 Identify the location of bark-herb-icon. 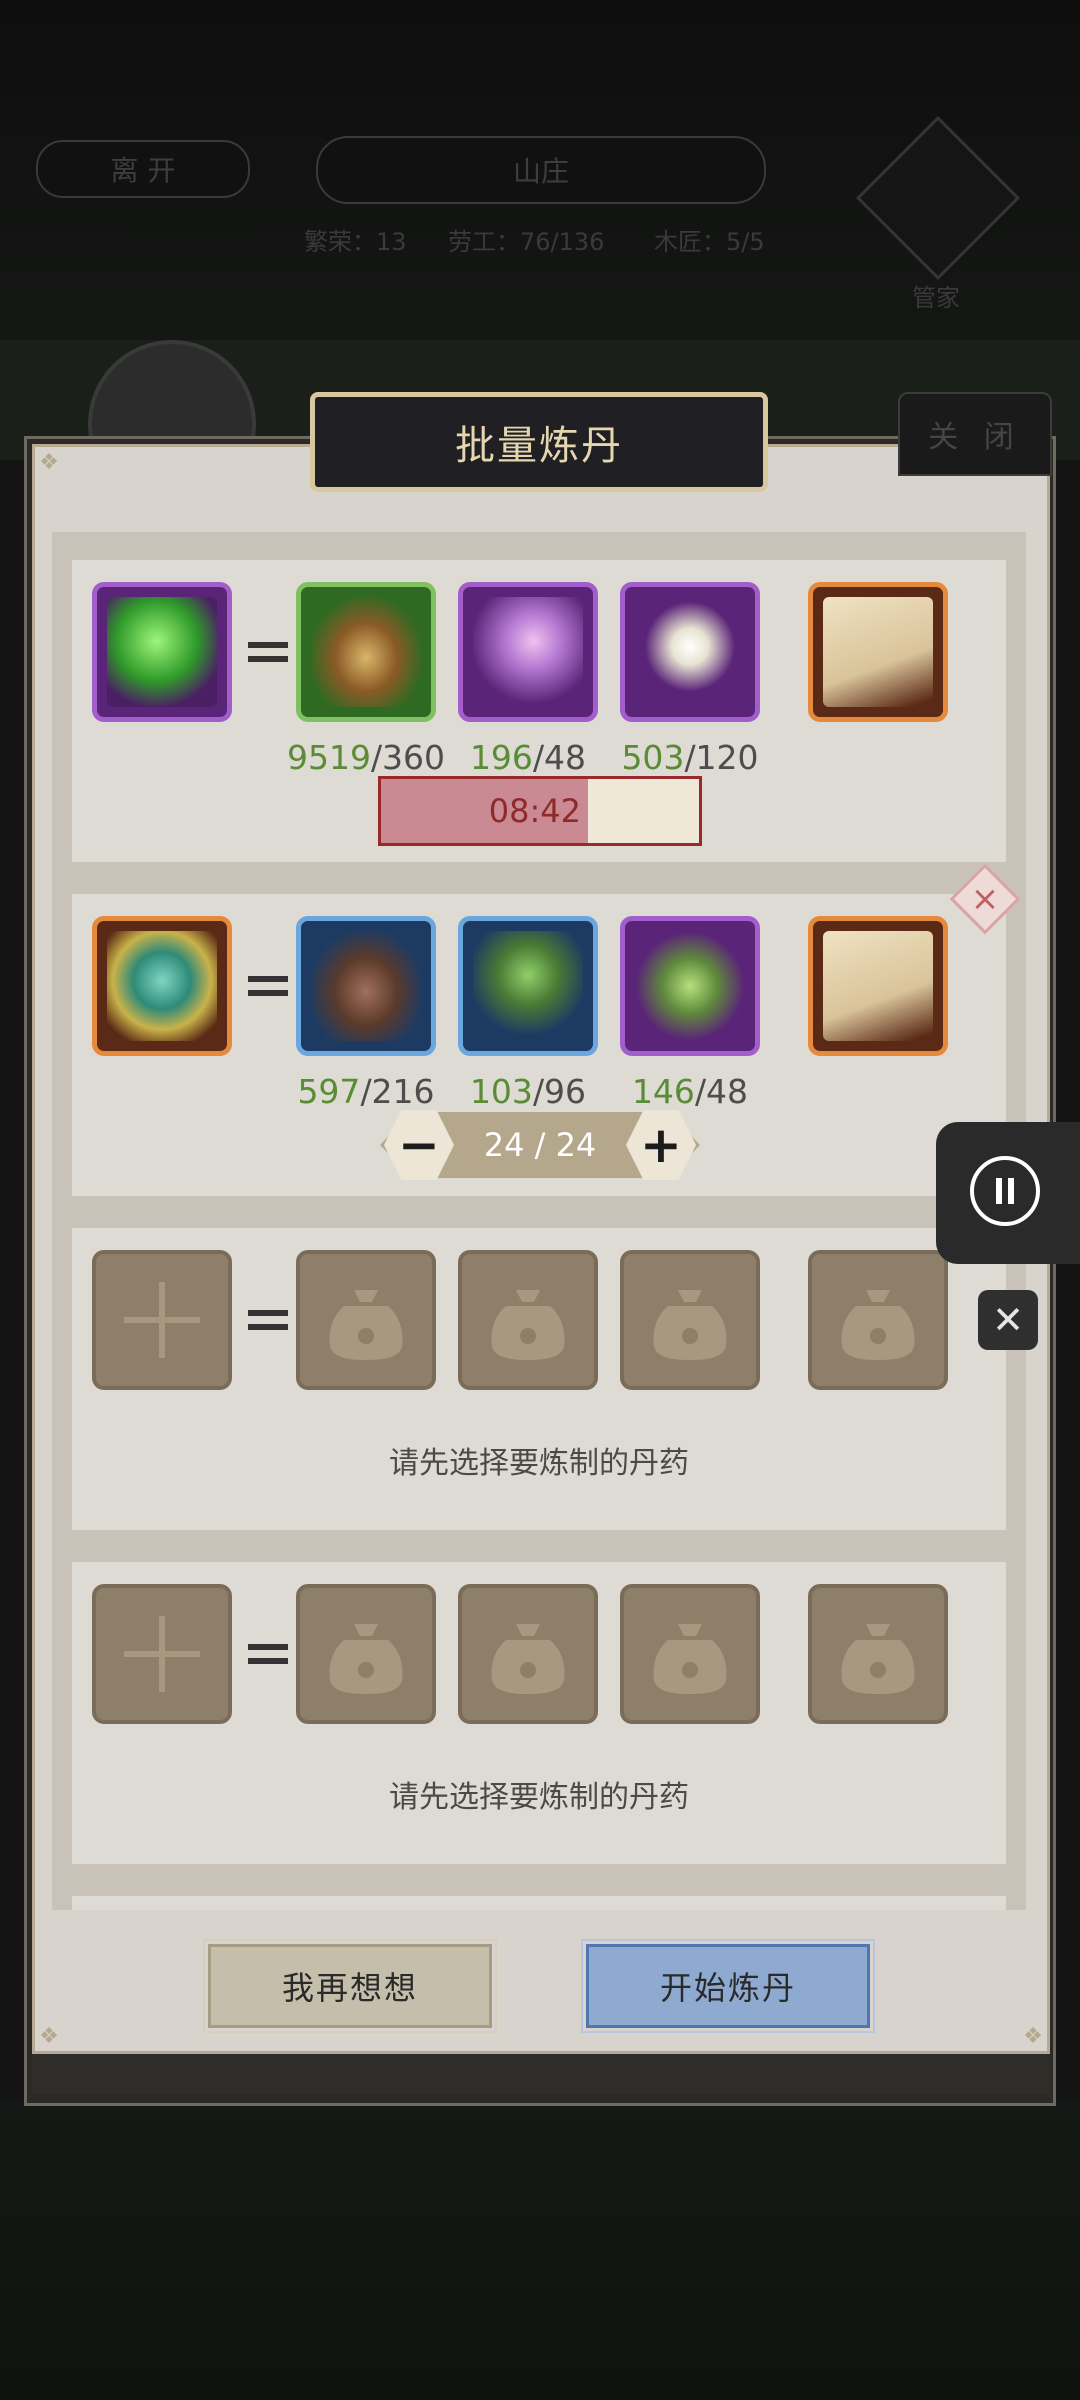
(366, 652).